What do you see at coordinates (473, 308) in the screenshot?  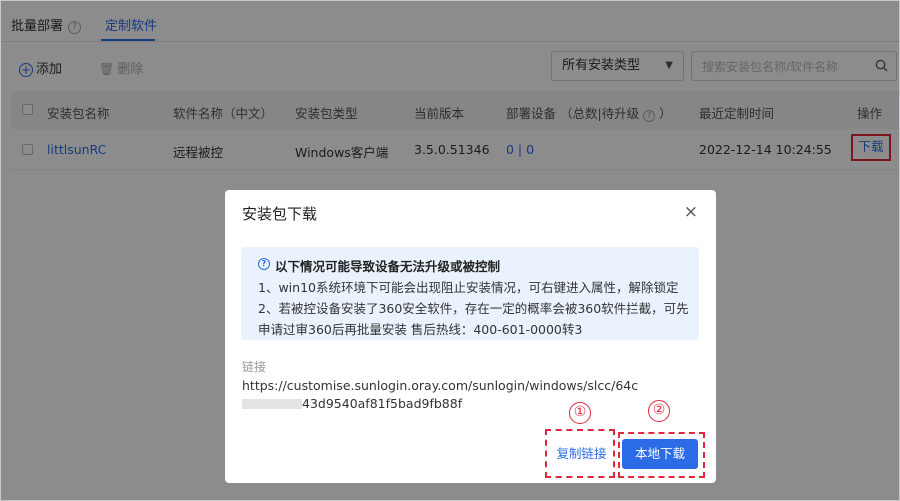 I see `notice-line-2: 2、若被控设备安装了360安全软件，存在一定的概率会被360软件拦截，可先` at bounding box center [473, 308].